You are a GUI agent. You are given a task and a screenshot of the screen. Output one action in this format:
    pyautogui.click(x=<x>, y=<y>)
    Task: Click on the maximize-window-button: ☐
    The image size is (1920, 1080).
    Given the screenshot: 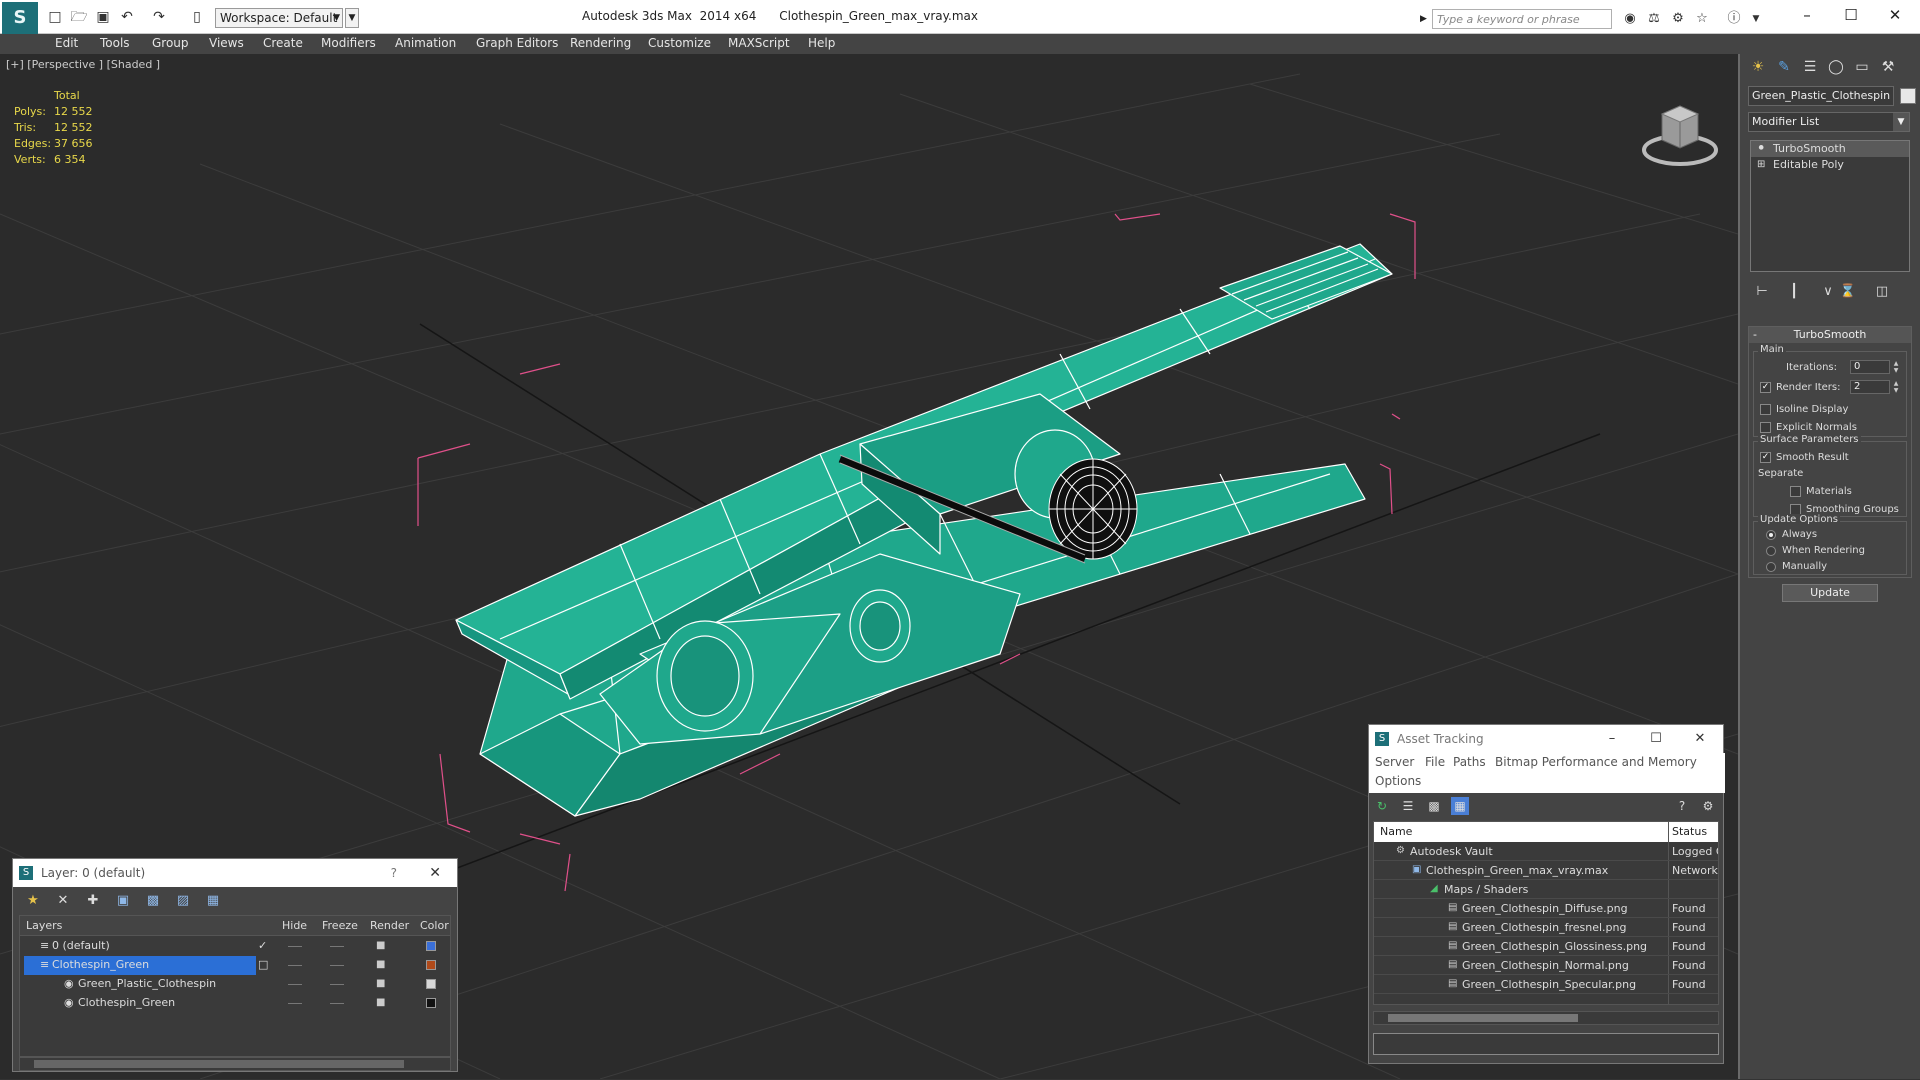 What is the action you would take?
    pyautogui.click(x=1851, y=15)
    